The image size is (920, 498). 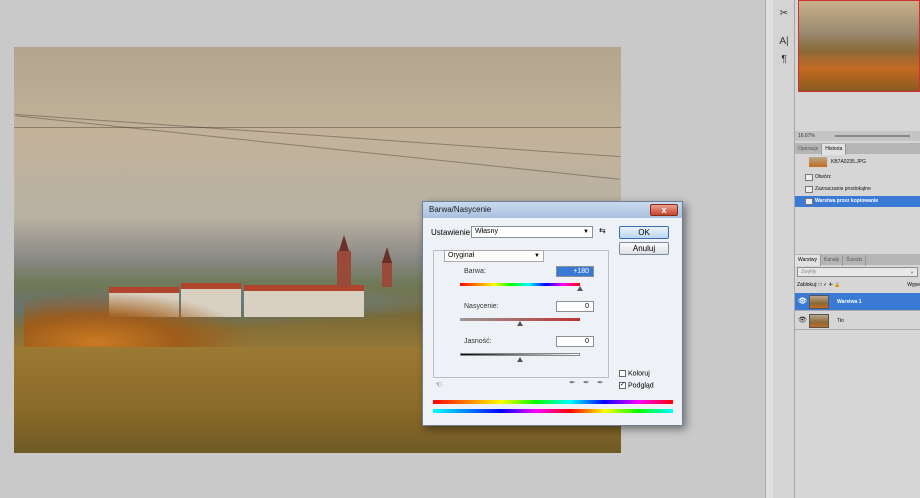 What do you see at coordinates (461, 255) in the screenshot?
I see `channel-value: Oryginał` at bounding box center [461, 255].